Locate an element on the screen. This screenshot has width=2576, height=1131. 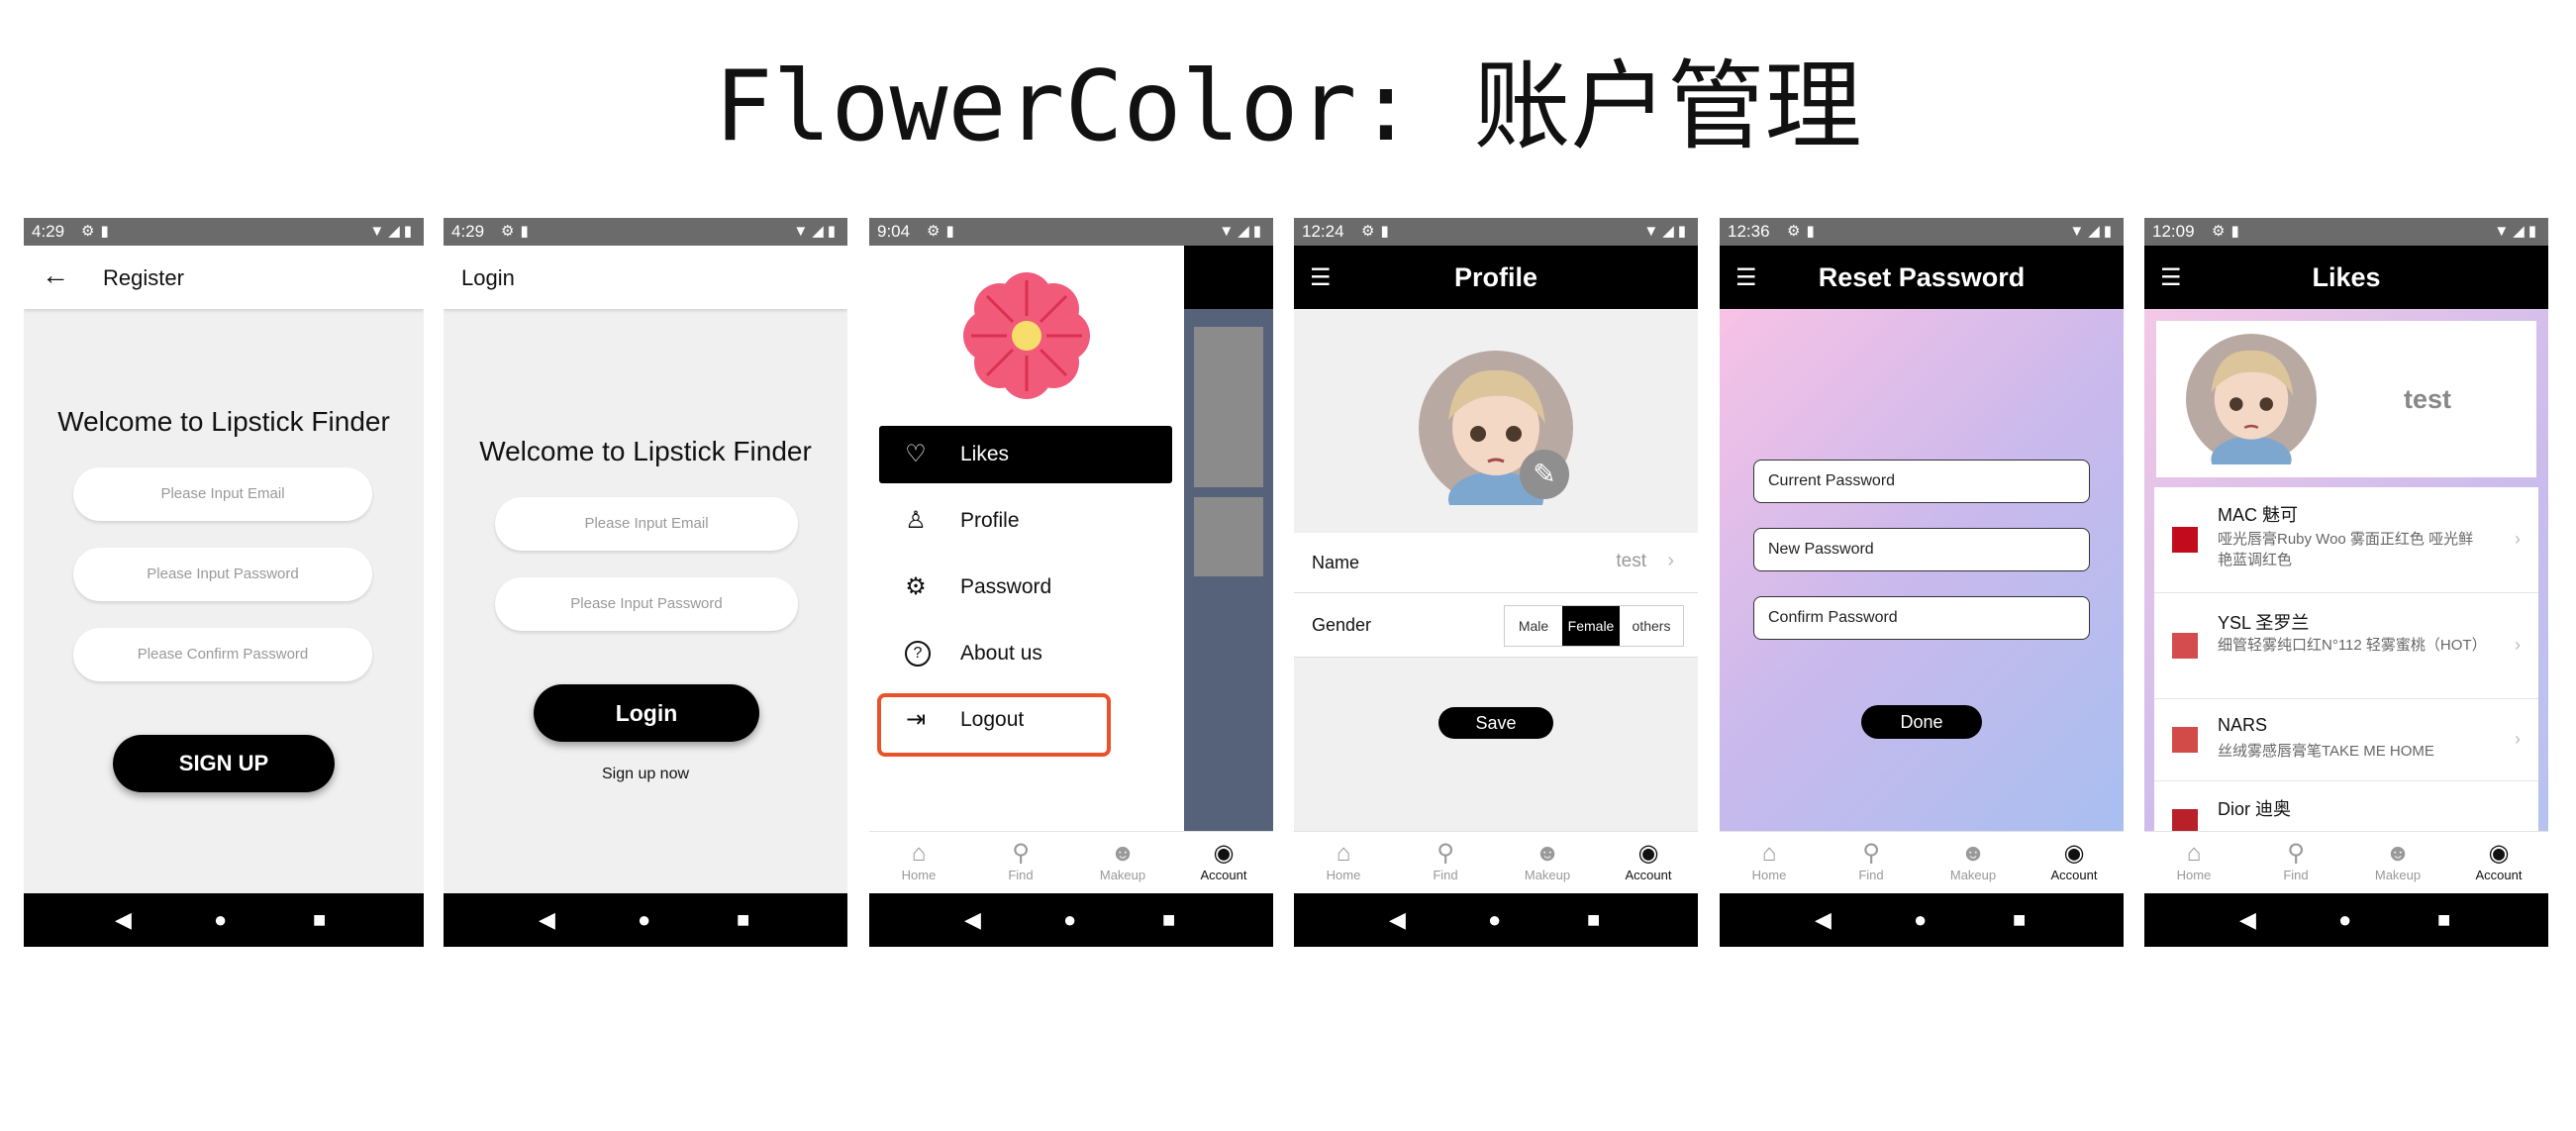
signup-button: SIGN UP is located at coordinates (224, 763).